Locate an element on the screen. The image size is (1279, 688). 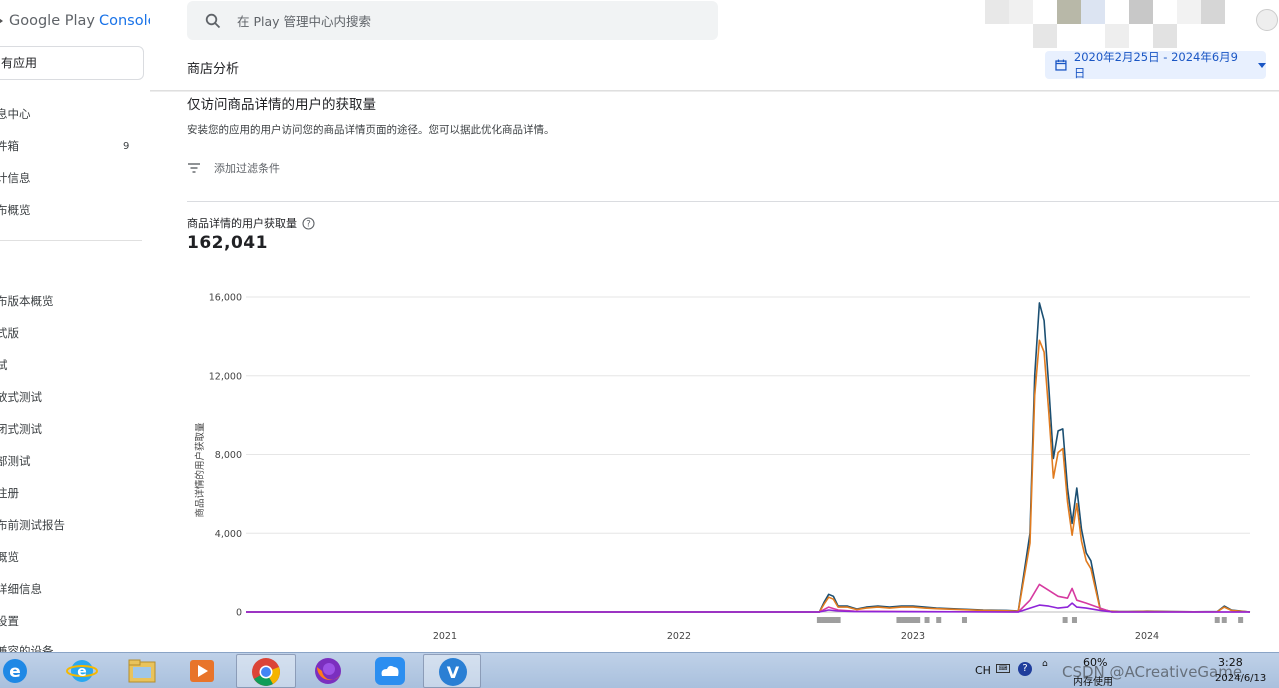
app-selector: 有应用 is located at coordinates (72, 63).